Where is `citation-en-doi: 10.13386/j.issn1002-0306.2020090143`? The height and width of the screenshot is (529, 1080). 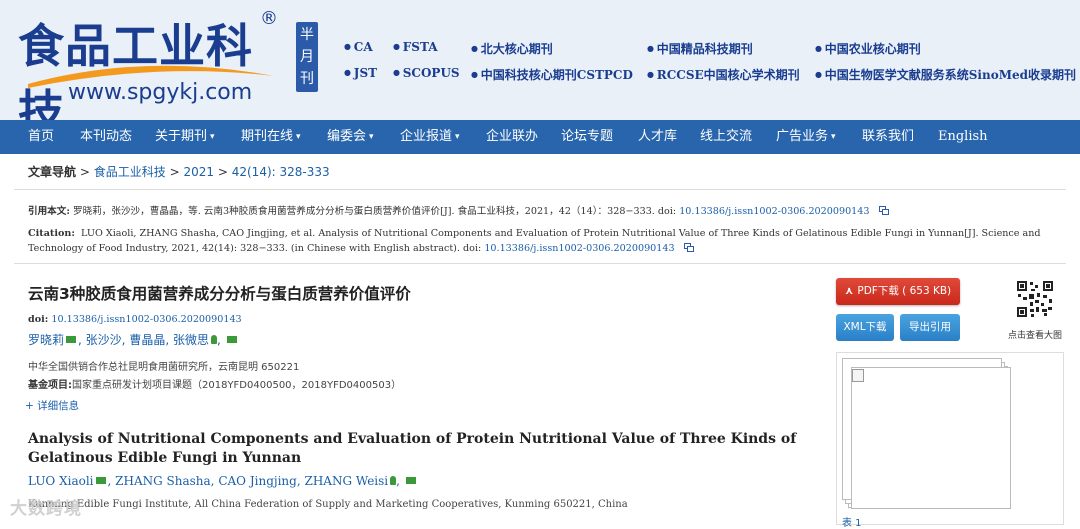 citation-en-doi: 10.13386/j.issn1002-0306.2020090143 is located at coordinates (579, 248).